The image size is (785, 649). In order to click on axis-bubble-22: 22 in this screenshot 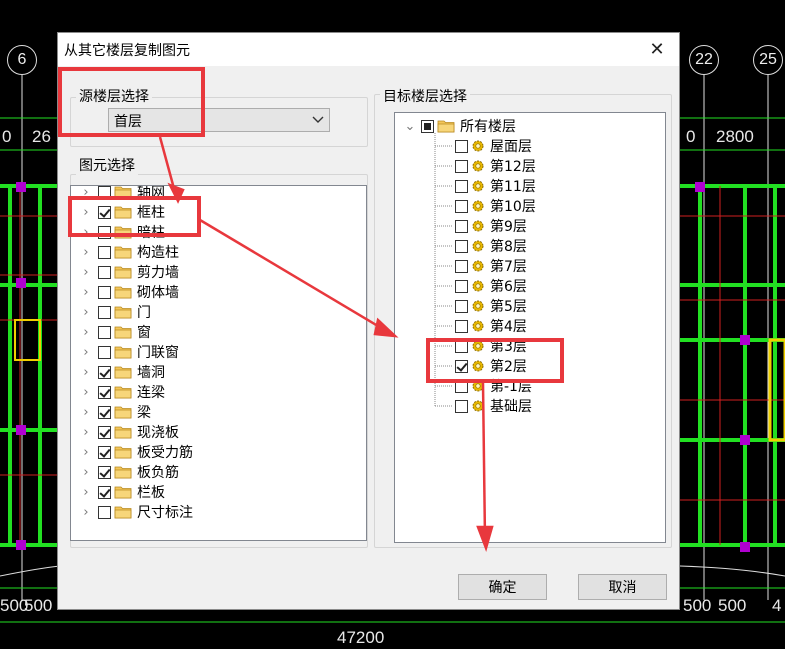, I will do `click(704, 60)`.